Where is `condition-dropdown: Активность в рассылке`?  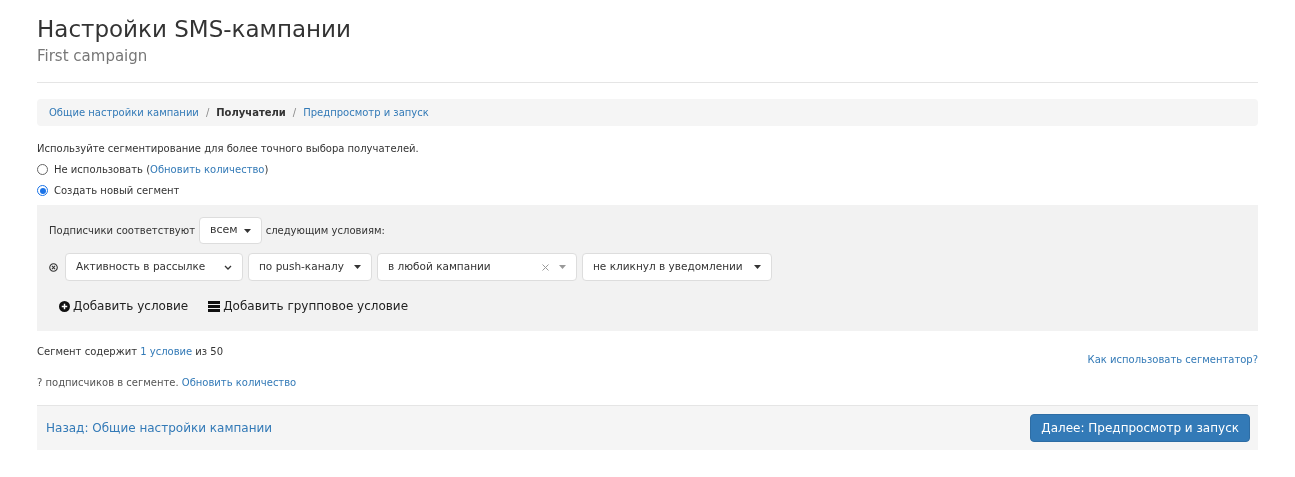
condition-dropdown: Активность в рассылке is located at coordinates (154, 267).